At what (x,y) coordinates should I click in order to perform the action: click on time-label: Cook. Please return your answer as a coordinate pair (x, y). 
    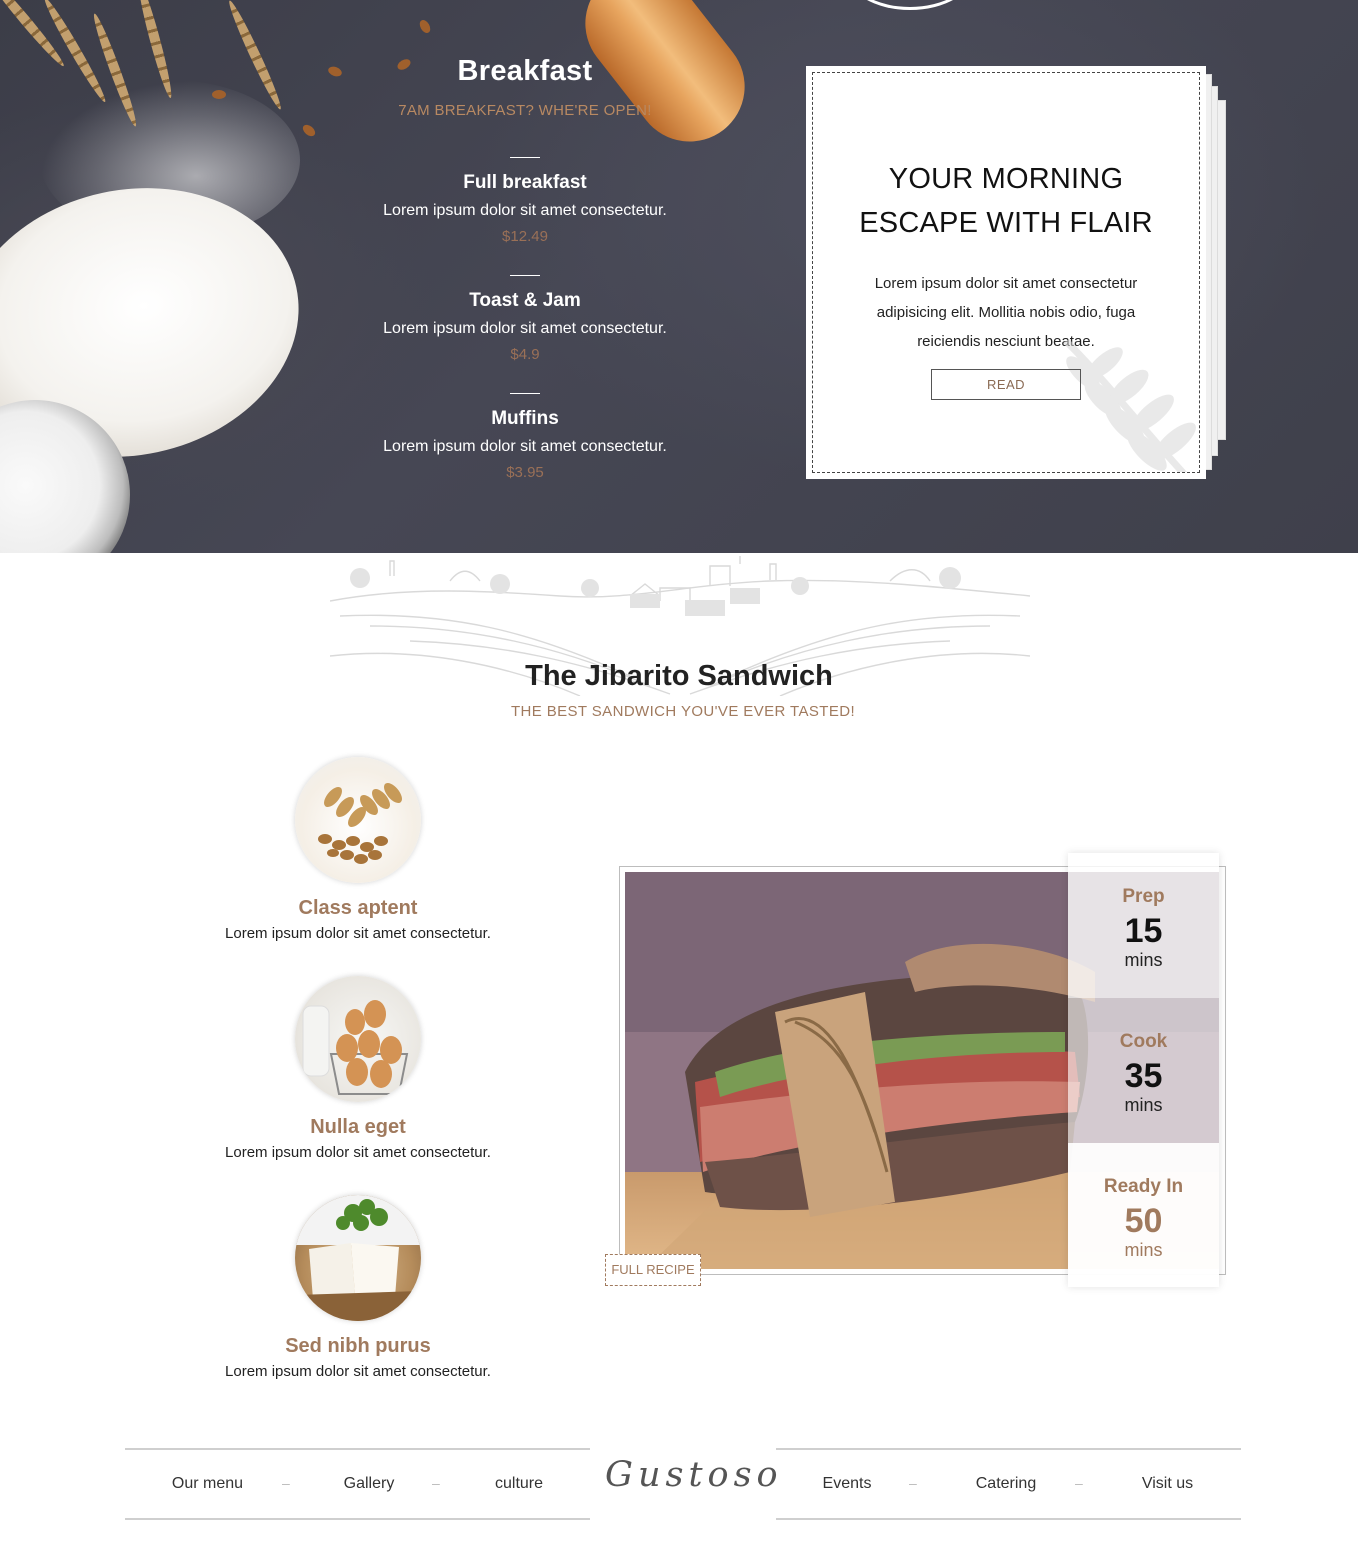
    Looking at the image, I should click on (1143, 1041).